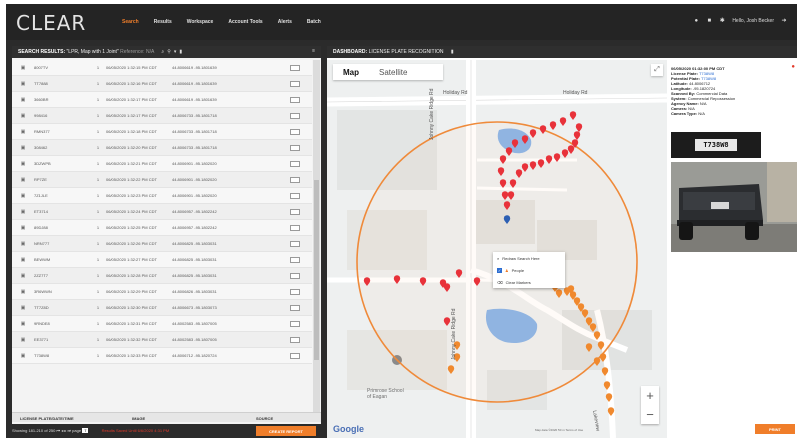 The height and width of the screenshot is (442, 803). What do you see at coordinates (285, 22) in the screenshot?
I see `nav-alerts: Alerts` at bounding box center [285, 22].